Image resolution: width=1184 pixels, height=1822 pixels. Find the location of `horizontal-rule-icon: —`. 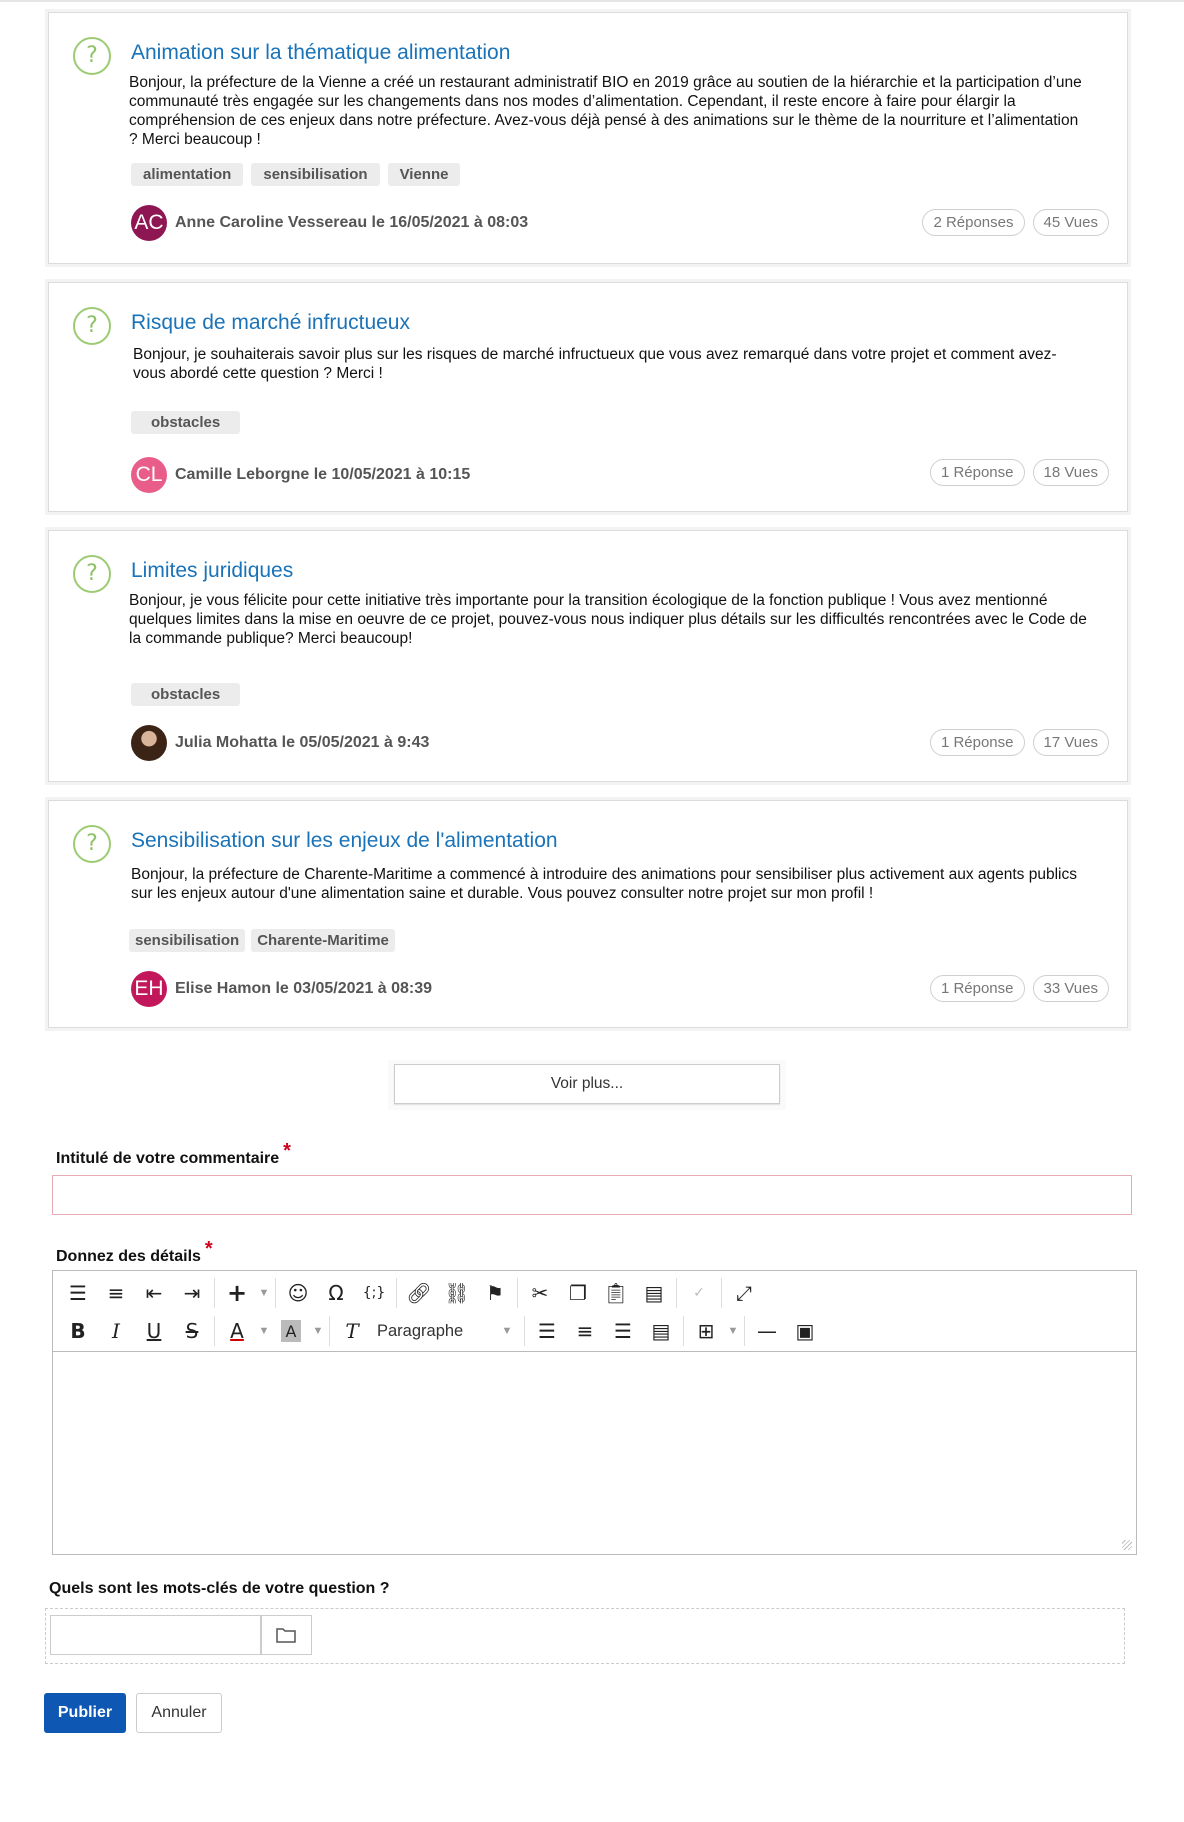

horizontal-rule-icon: — is located at coordinates (767, 1331).